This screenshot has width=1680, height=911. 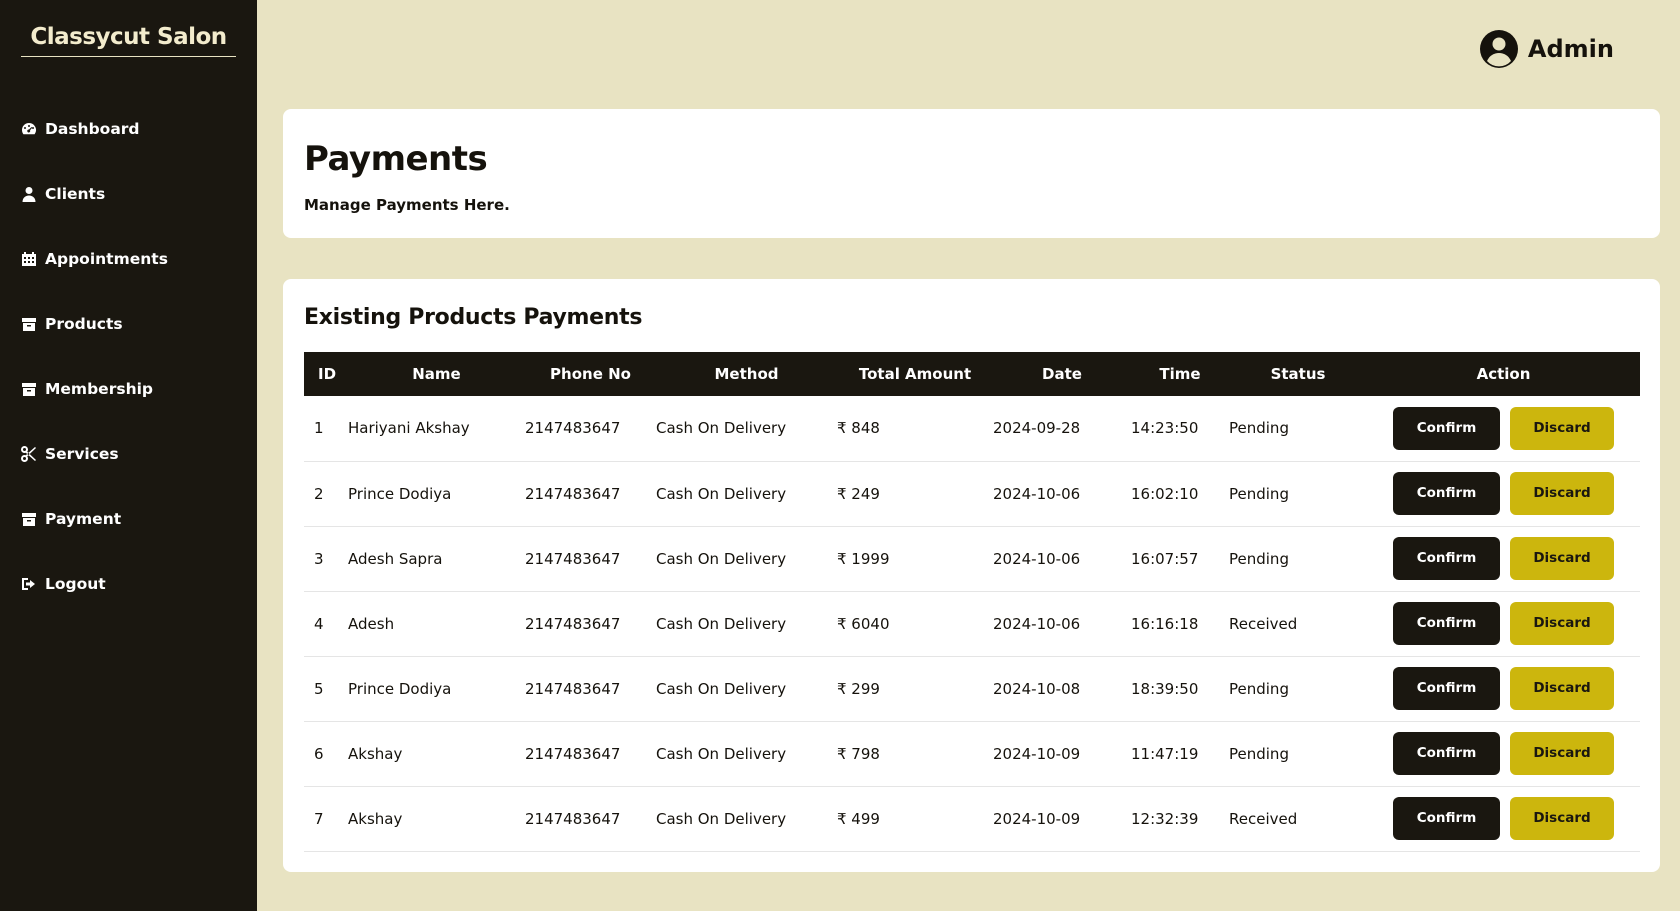 I want to click on sidebar-item-label: Payment, so click(x=83, y=518).